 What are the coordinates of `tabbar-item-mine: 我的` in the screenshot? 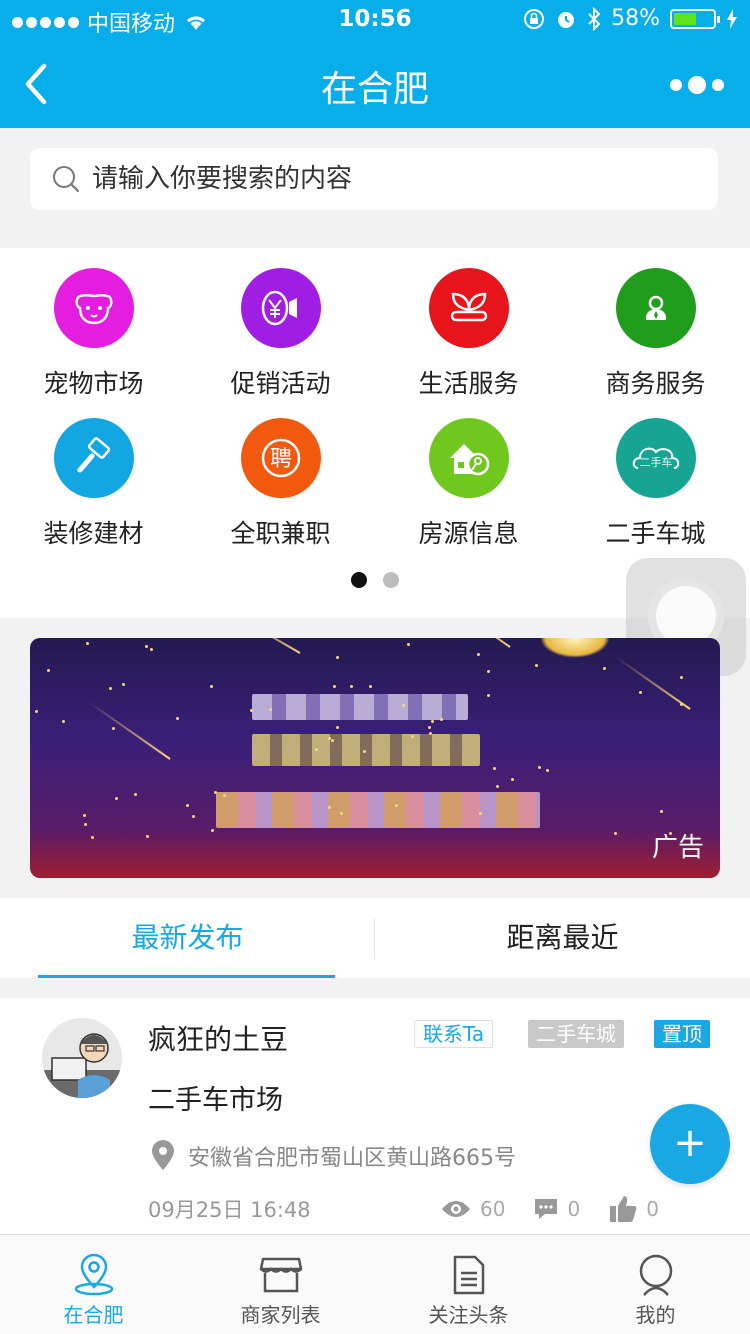 It's located at (655, 1284).